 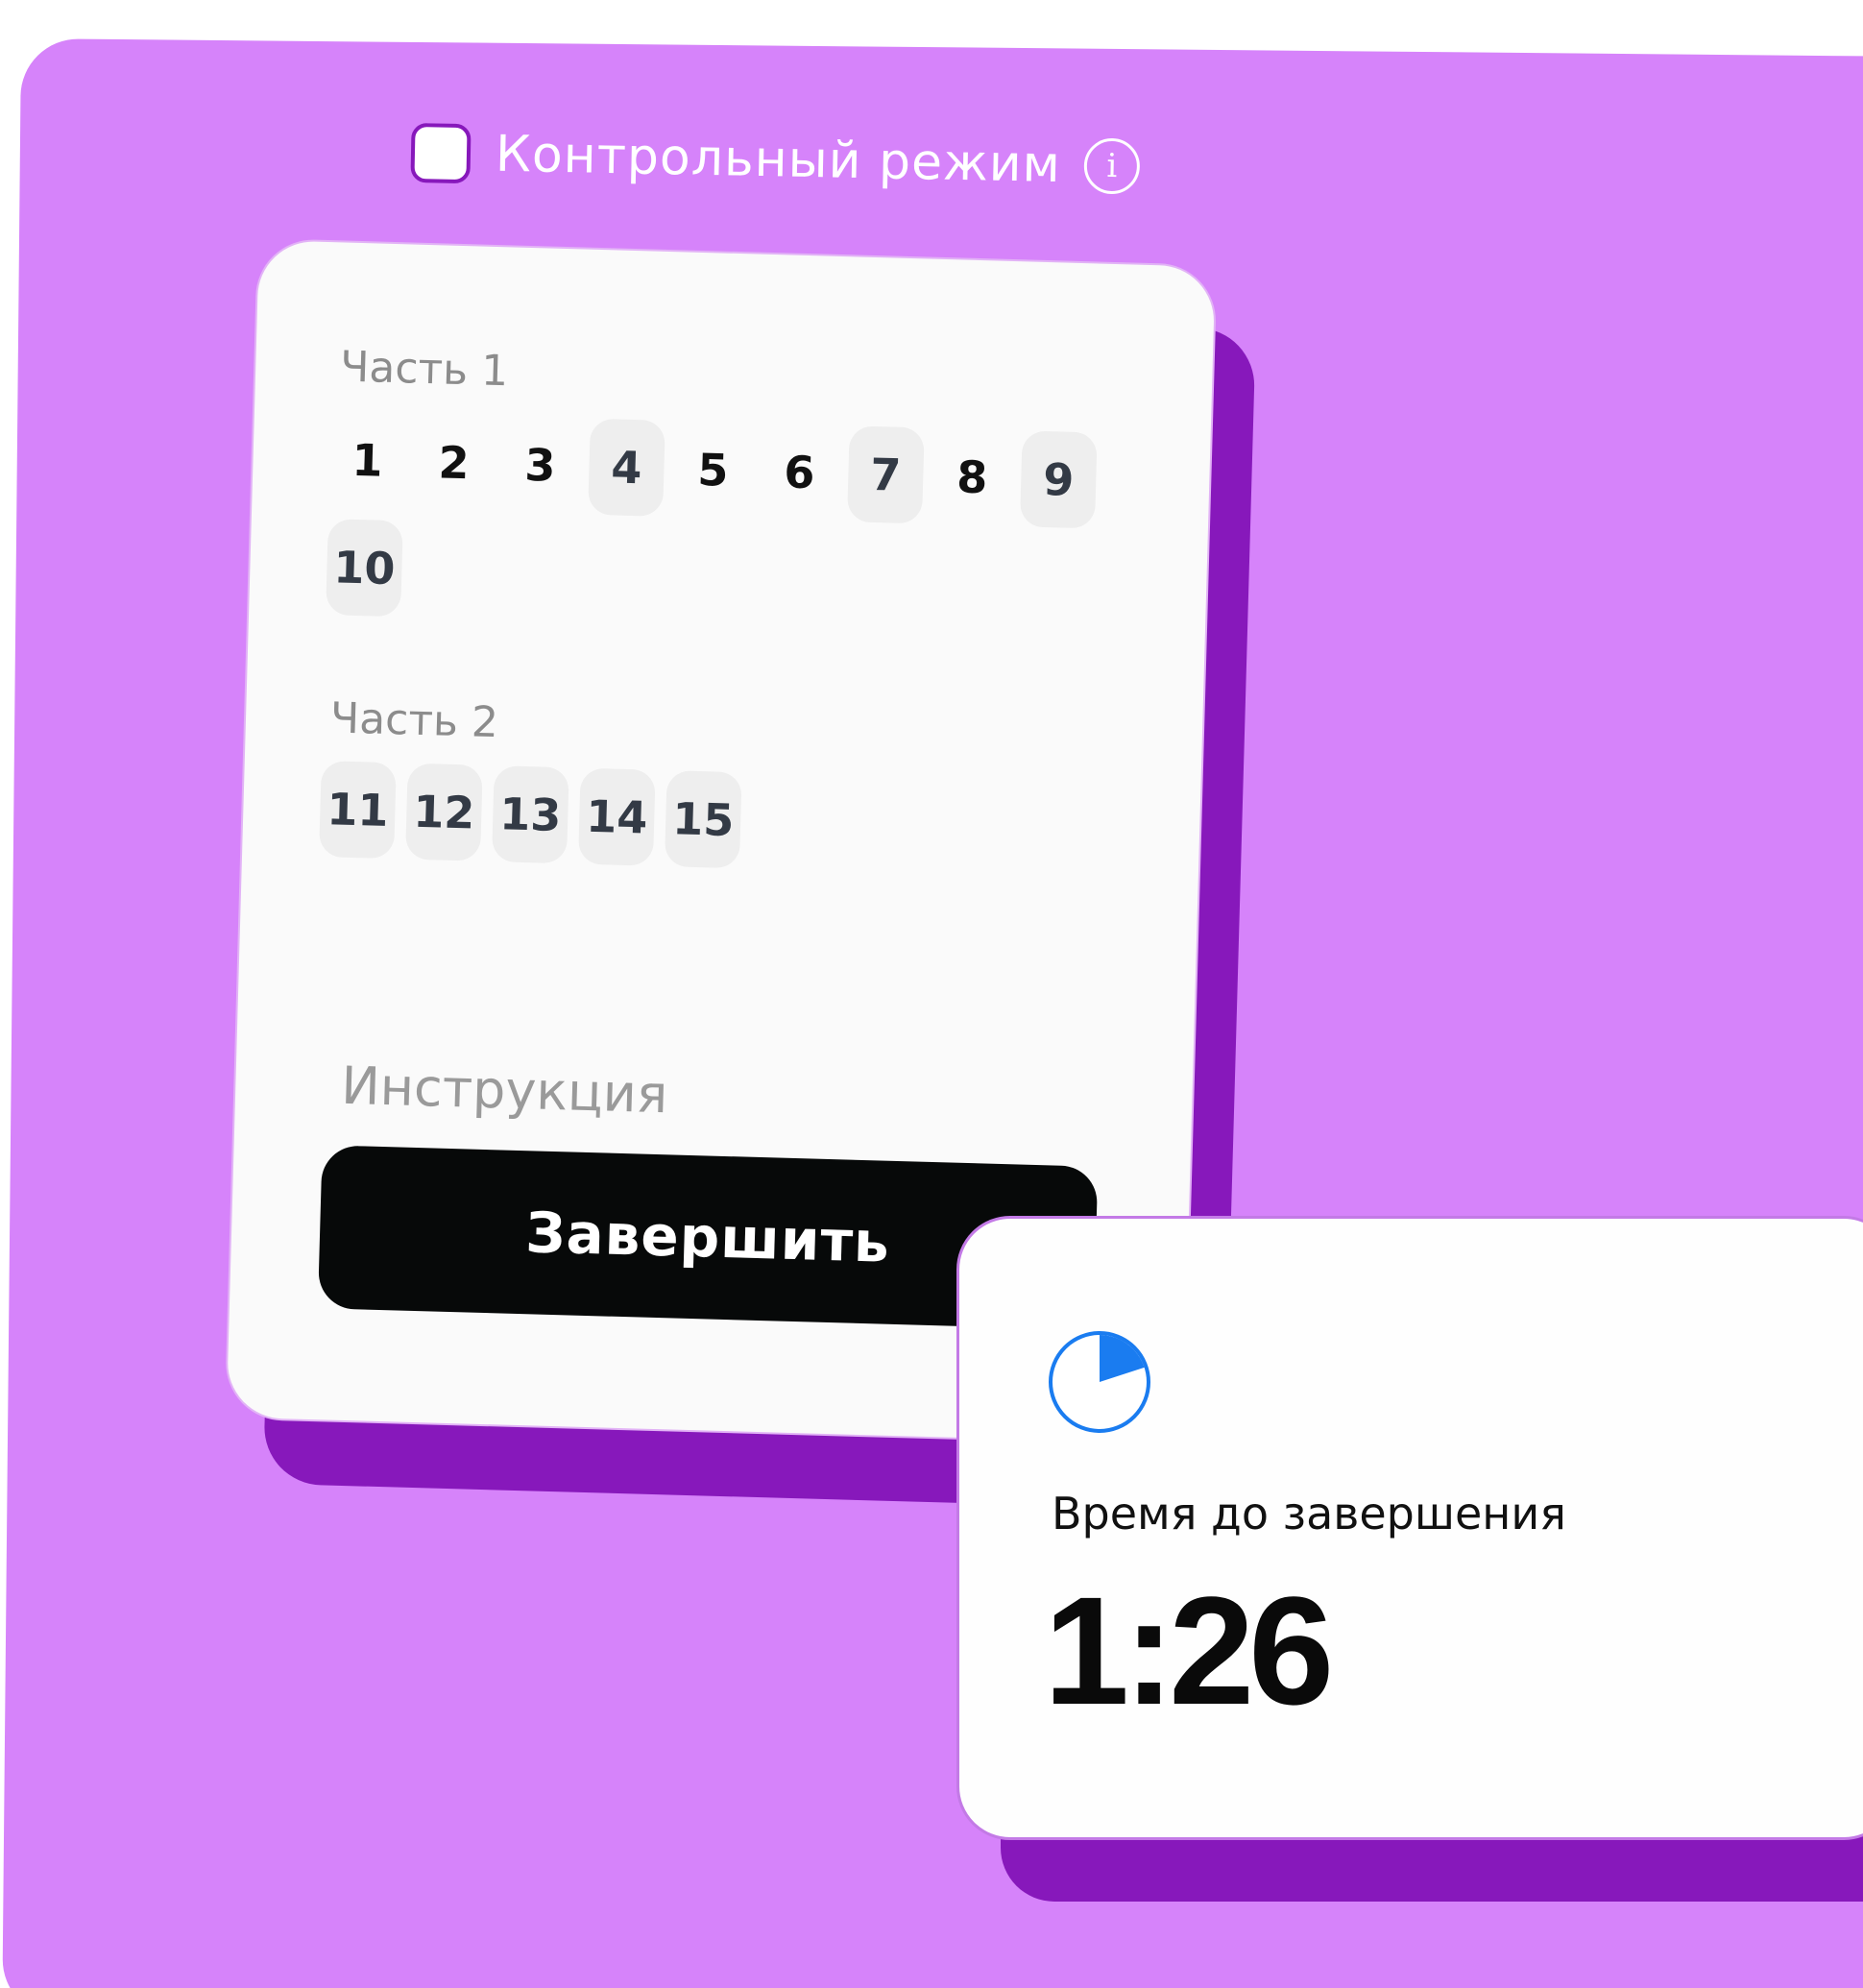 I want to click on question-10-button: 10, so click(x=364, y=568).